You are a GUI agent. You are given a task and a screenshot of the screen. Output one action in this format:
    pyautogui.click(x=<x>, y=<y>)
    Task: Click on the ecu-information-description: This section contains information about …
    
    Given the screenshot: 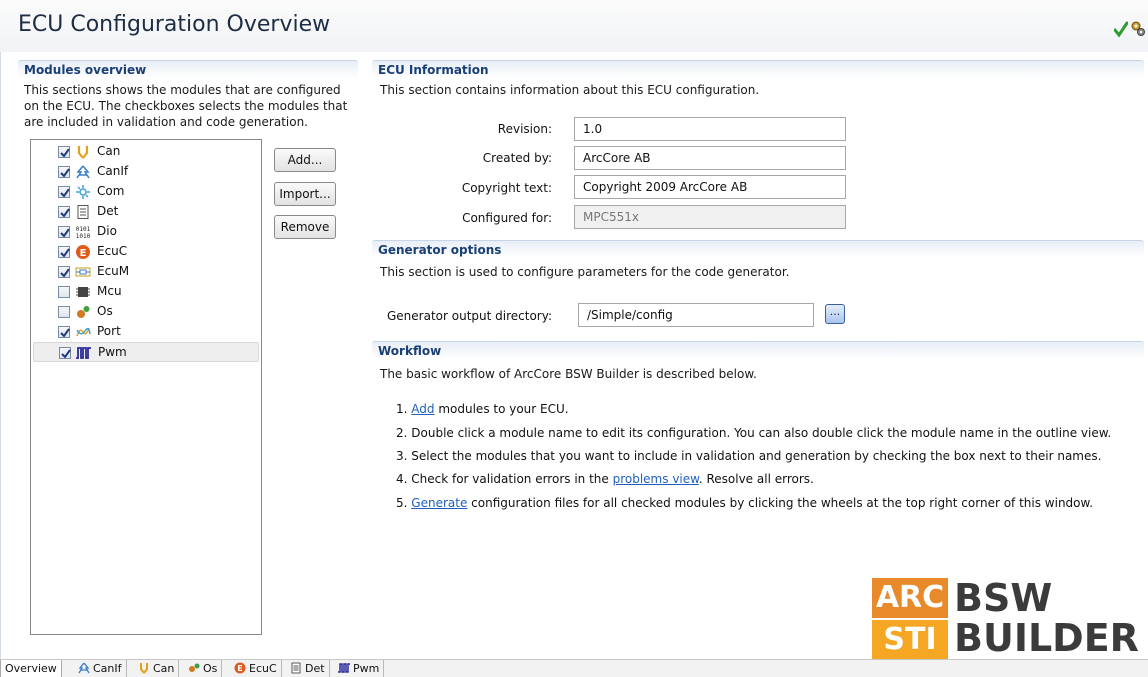 What is the action you would take?
    pyautogui.click(x=570, y=90)
    